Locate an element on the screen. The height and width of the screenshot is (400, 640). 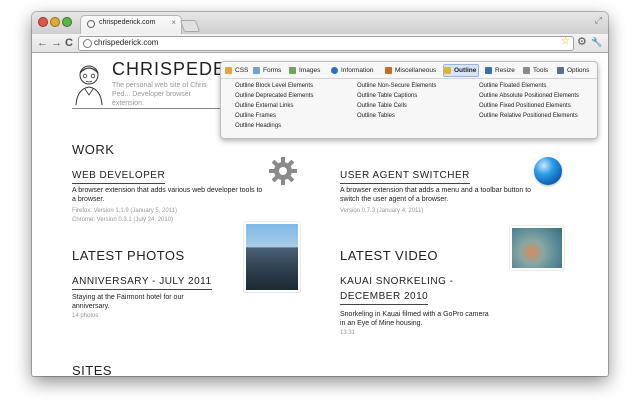
new-tab-button is located at coordinates (190, 26).